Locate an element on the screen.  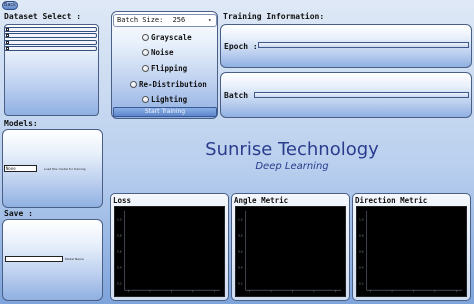
save-title: Save : is located at coordinates (18, 213).